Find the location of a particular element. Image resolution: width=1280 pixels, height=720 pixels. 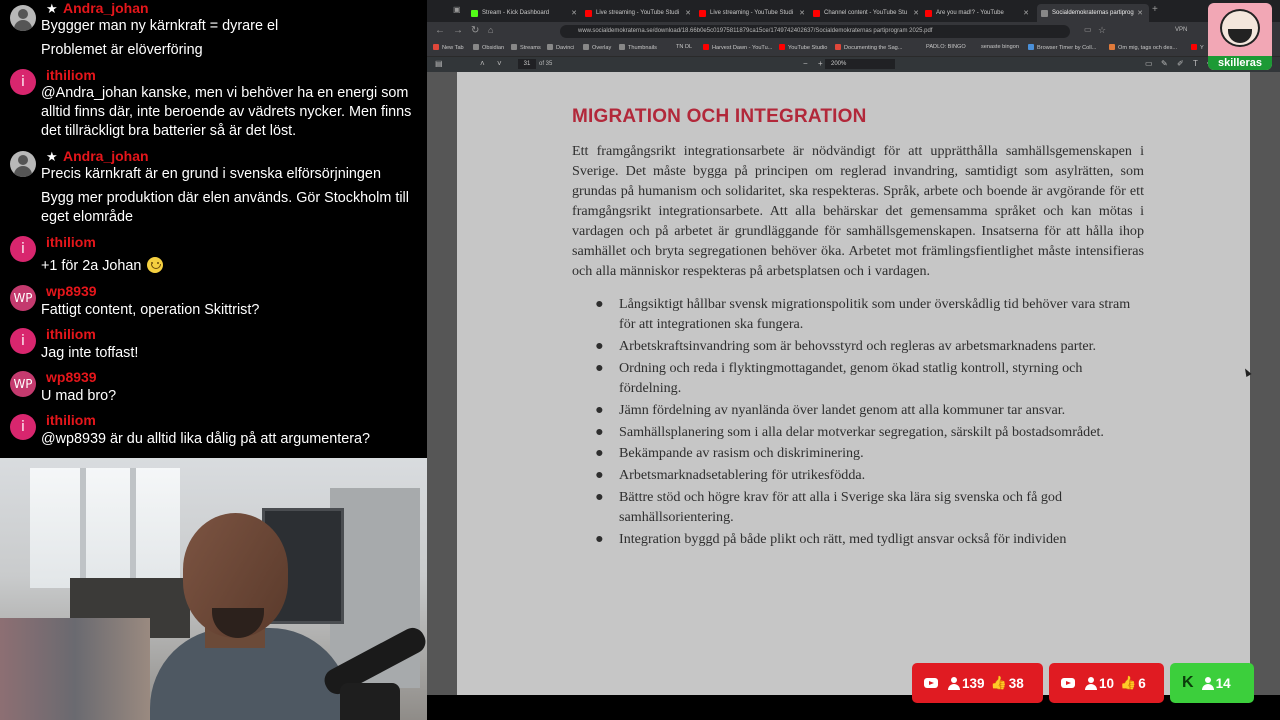

thumbs-up-icon: 👍 is located at coordinates (998, 682).